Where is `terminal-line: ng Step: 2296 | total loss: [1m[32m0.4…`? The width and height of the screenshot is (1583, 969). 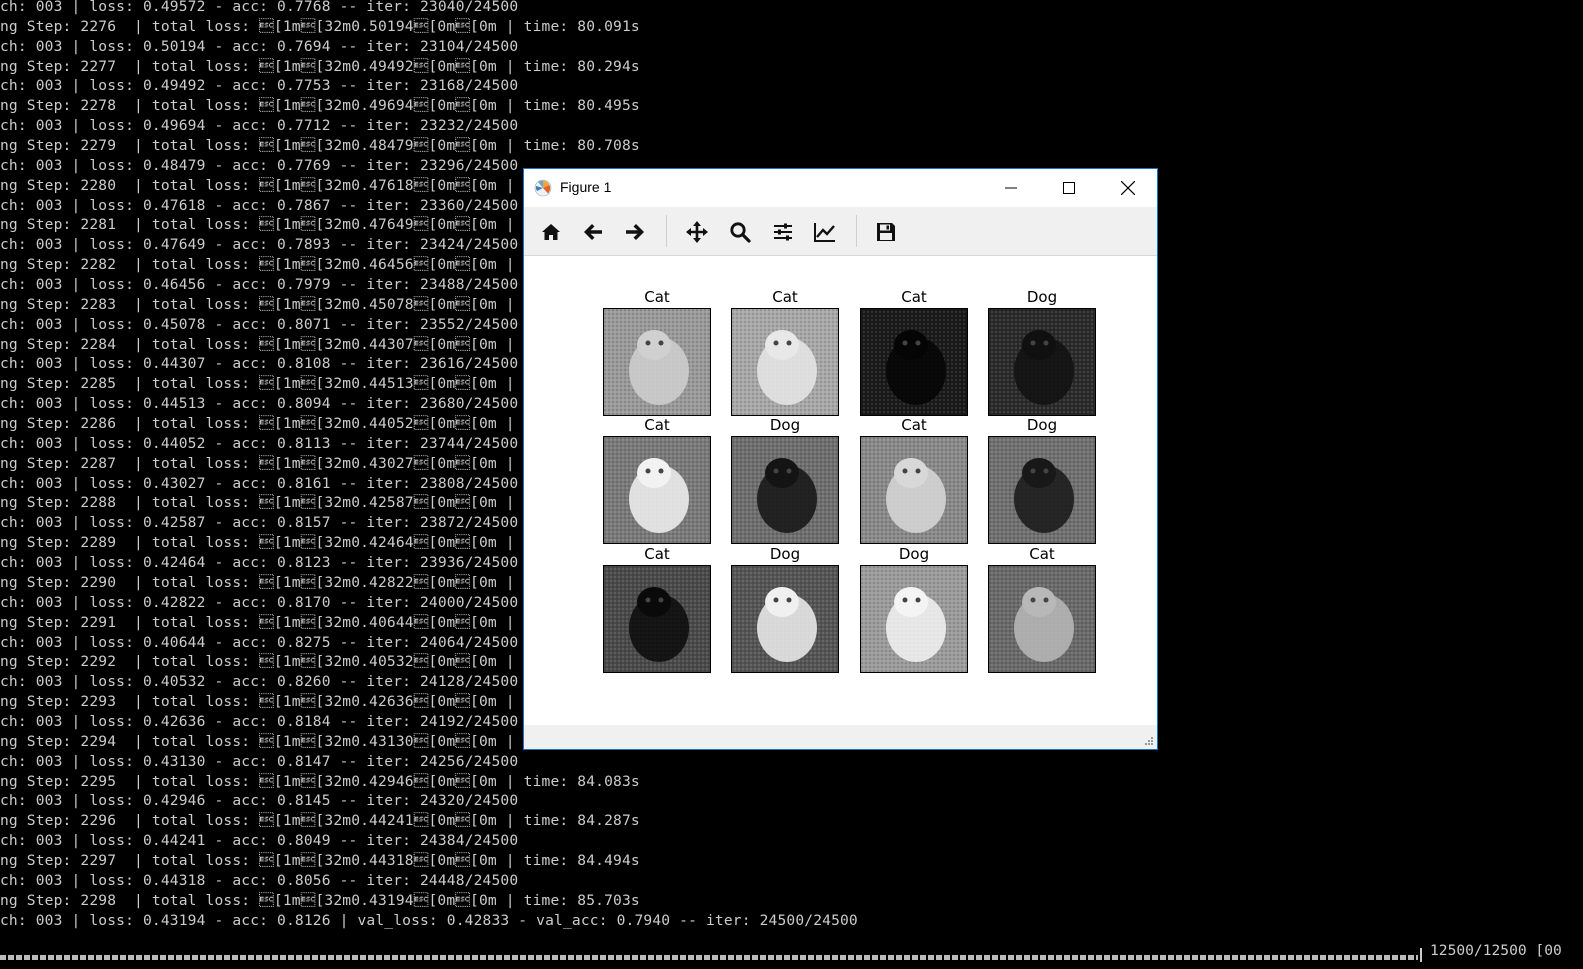 terminal-line: ng Step: 2296 | total loss: [1m[32m0.4… is located at coordinates (320, 821).